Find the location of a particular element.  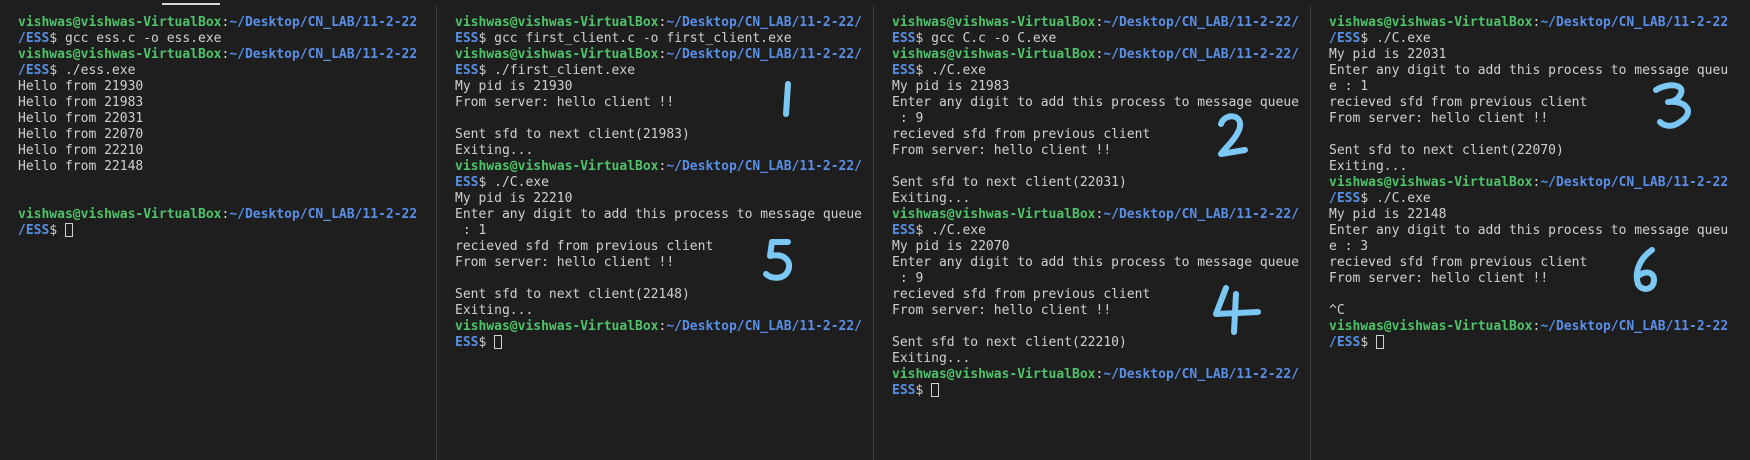

output-text: ^C is located at coordinates (1337, 310).